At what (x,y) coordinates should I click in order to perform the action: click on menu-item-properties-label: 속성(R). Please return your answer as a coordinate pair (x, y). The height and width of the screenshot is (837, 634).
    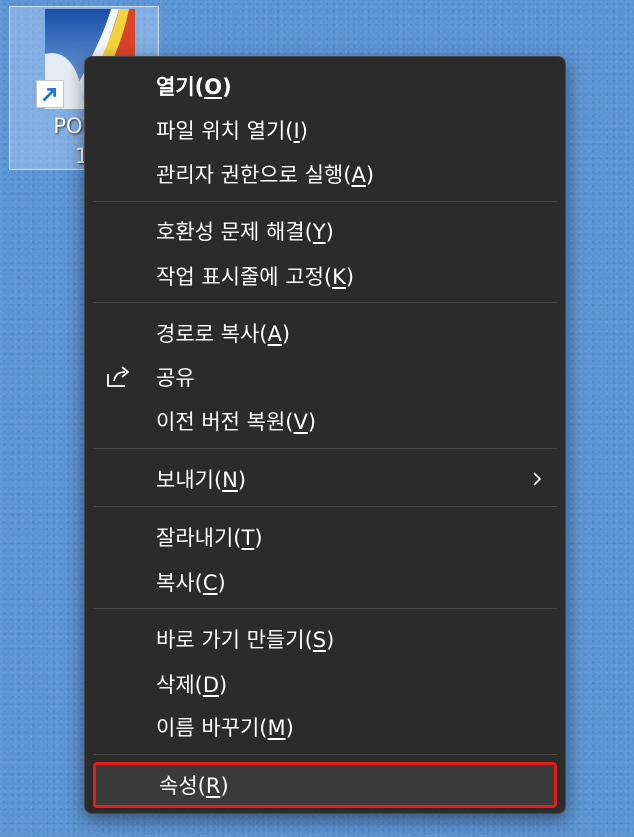
    Looking at the image, I should click on (194, 786).